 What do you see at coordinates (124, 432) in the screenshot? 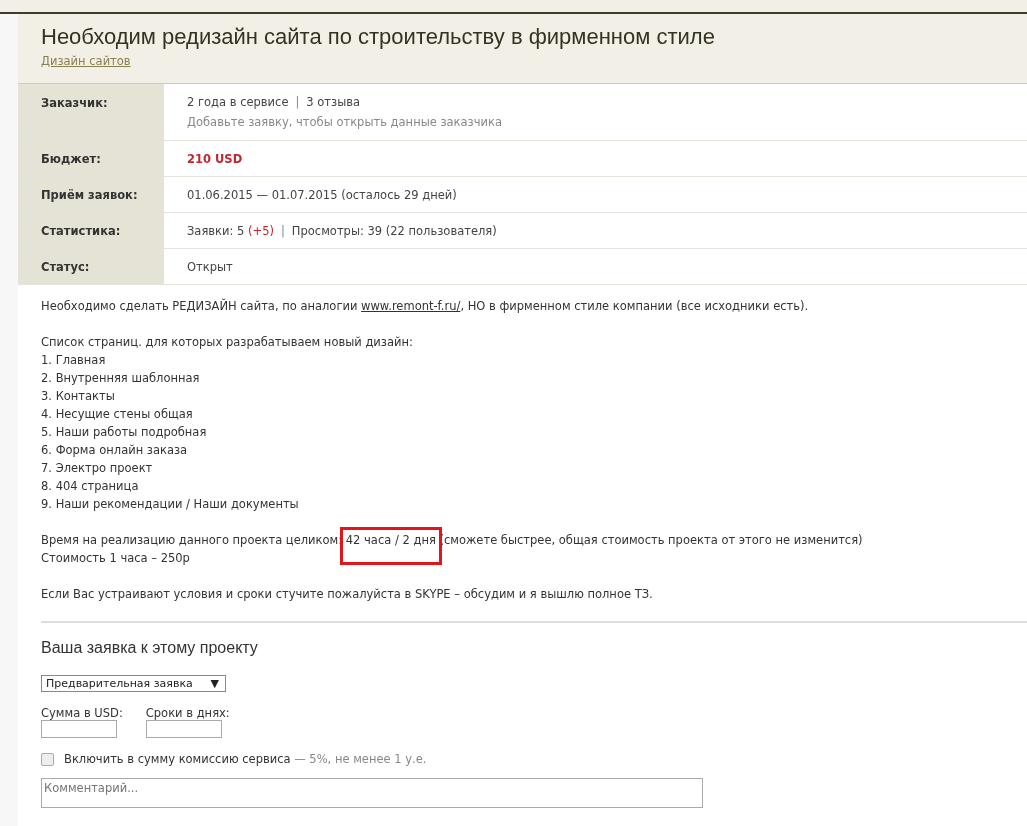
I see `page-list-item: 5. Наши работы подробная` at bounding box center [124, 432].